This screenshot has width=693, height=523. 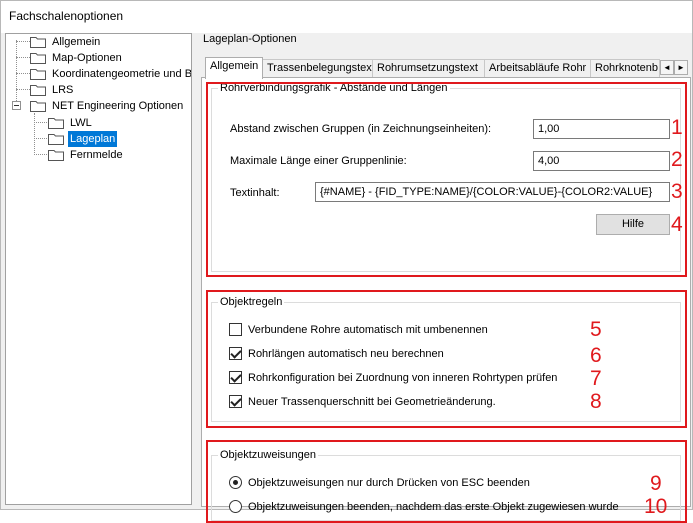 What do you see at coordinates (681, 67) in the screenshot?
I see `tab-scroll-right-icon: ►` at bounding box center [681, 67].